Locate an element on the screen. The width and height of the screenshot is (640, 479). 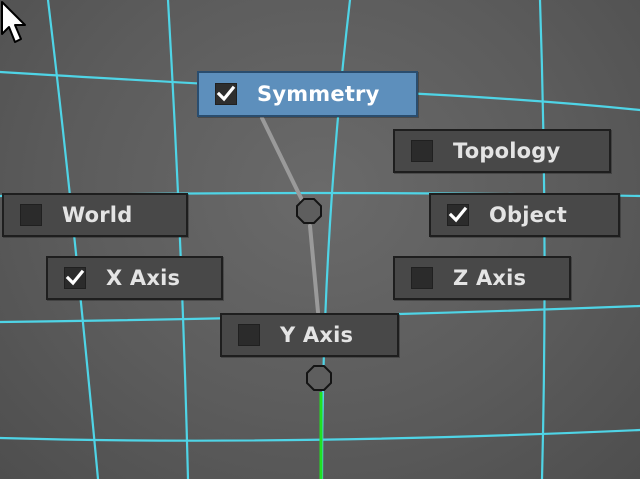
menu-item-y-axis: Y Axis is located at coordinates (309, 335).